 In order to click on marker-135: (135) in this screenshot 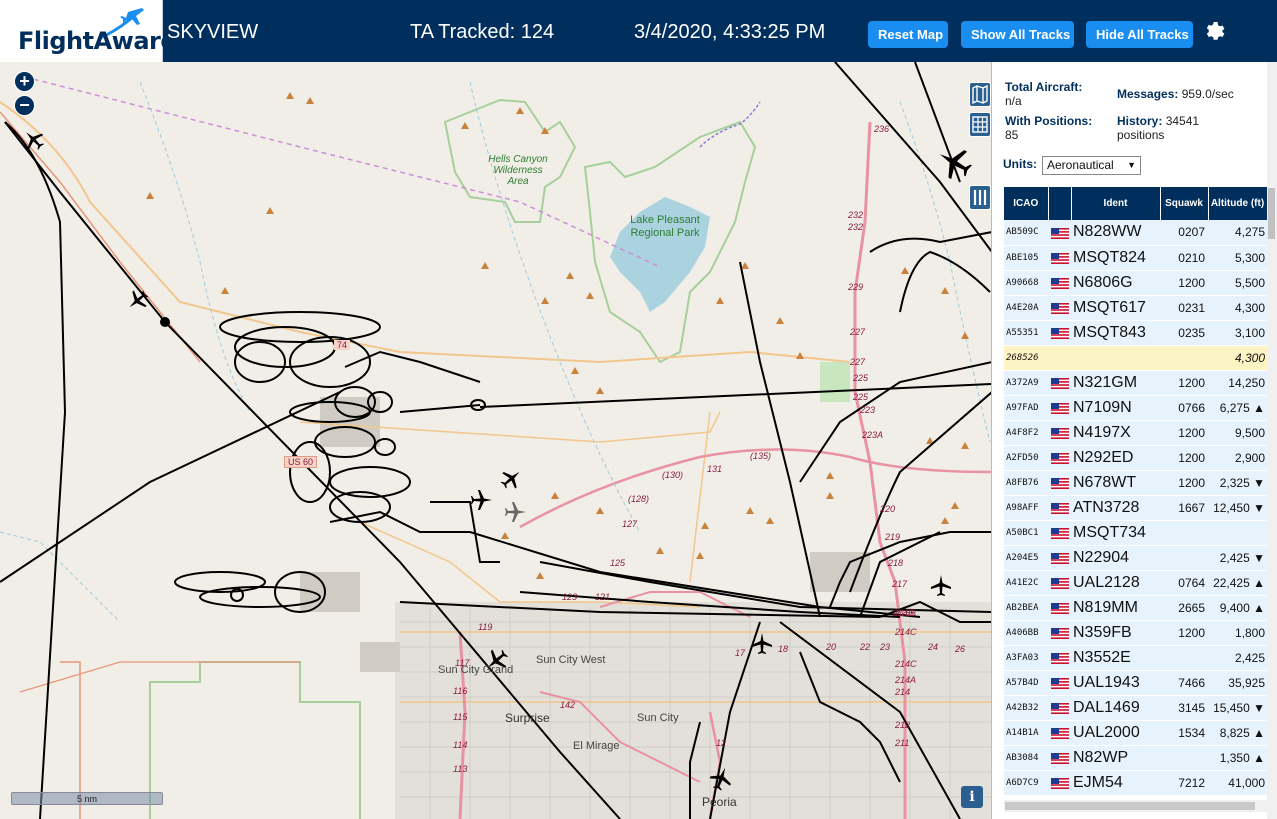, I will do `click(761, 456)`.